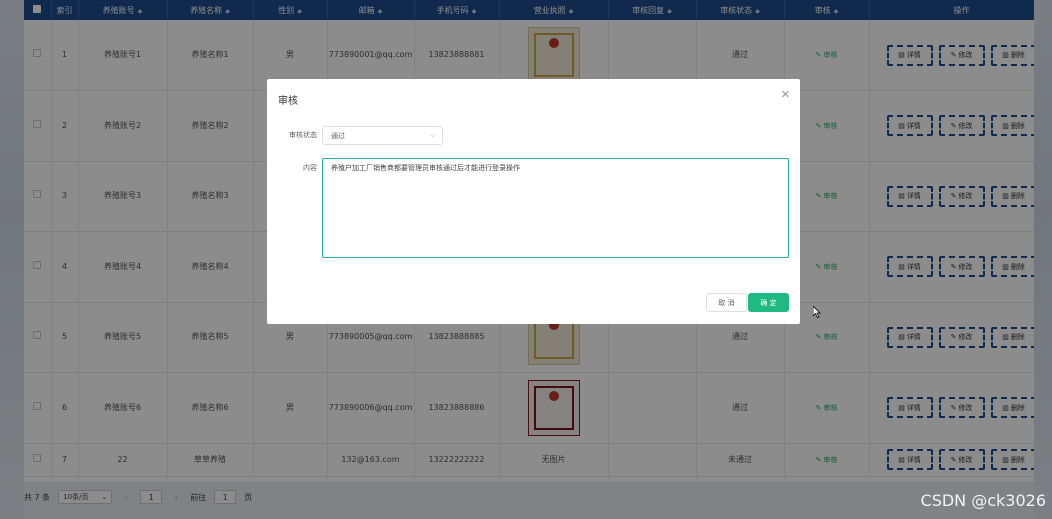 Image resolution: width=1052 pixels, height=519 pixels. What do you see at coordinates (817, 312) in the screenshot?
I see `mouse-cursor-icon` at bounding box center [817, 312].